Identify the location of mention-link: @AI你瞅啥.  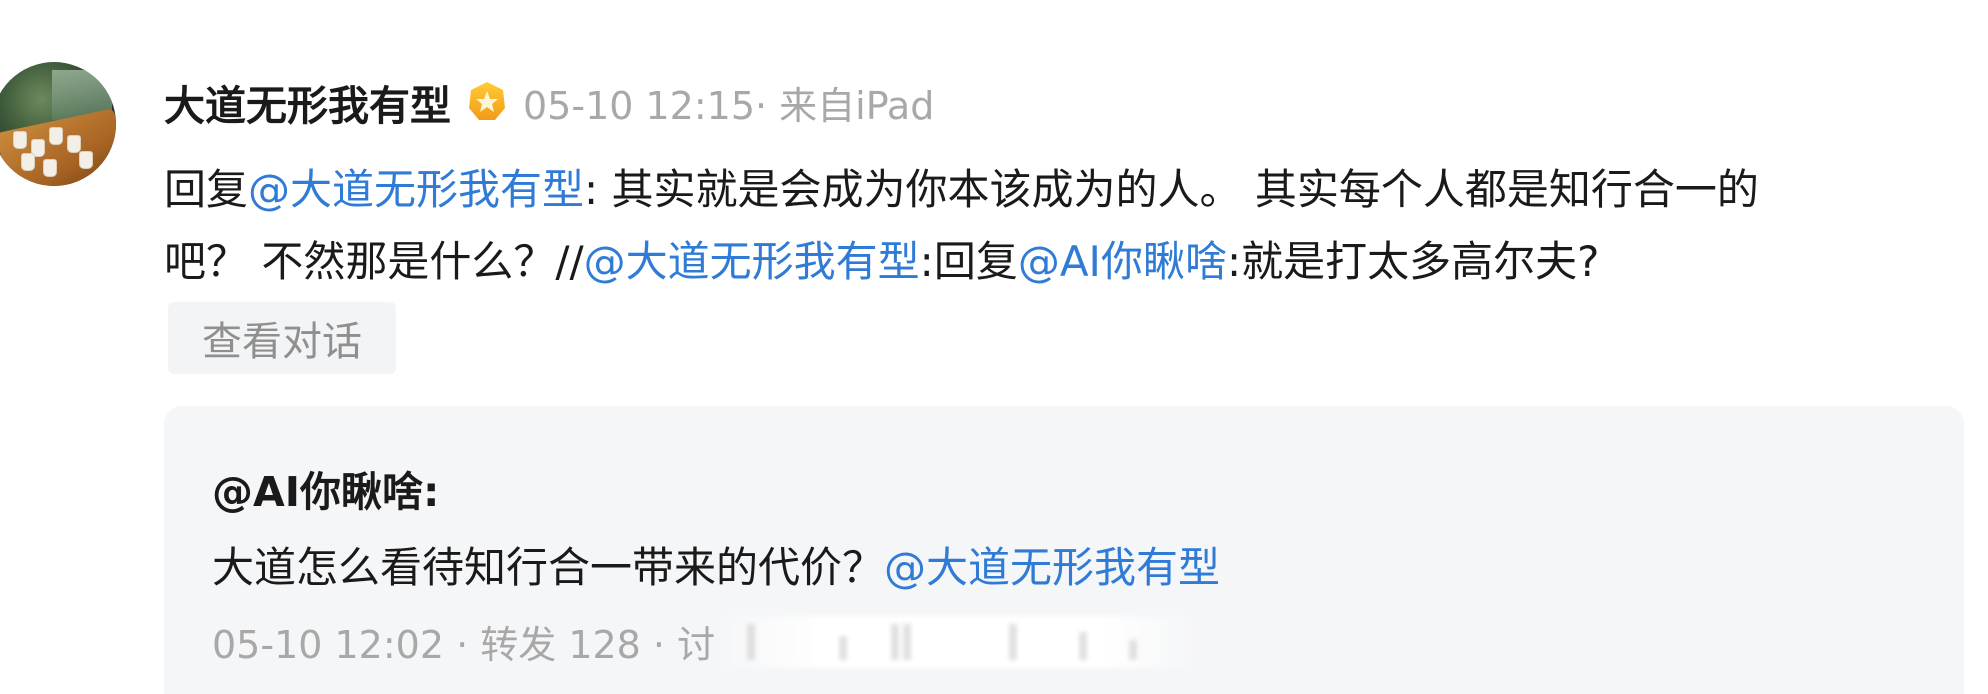
(1122, 261).